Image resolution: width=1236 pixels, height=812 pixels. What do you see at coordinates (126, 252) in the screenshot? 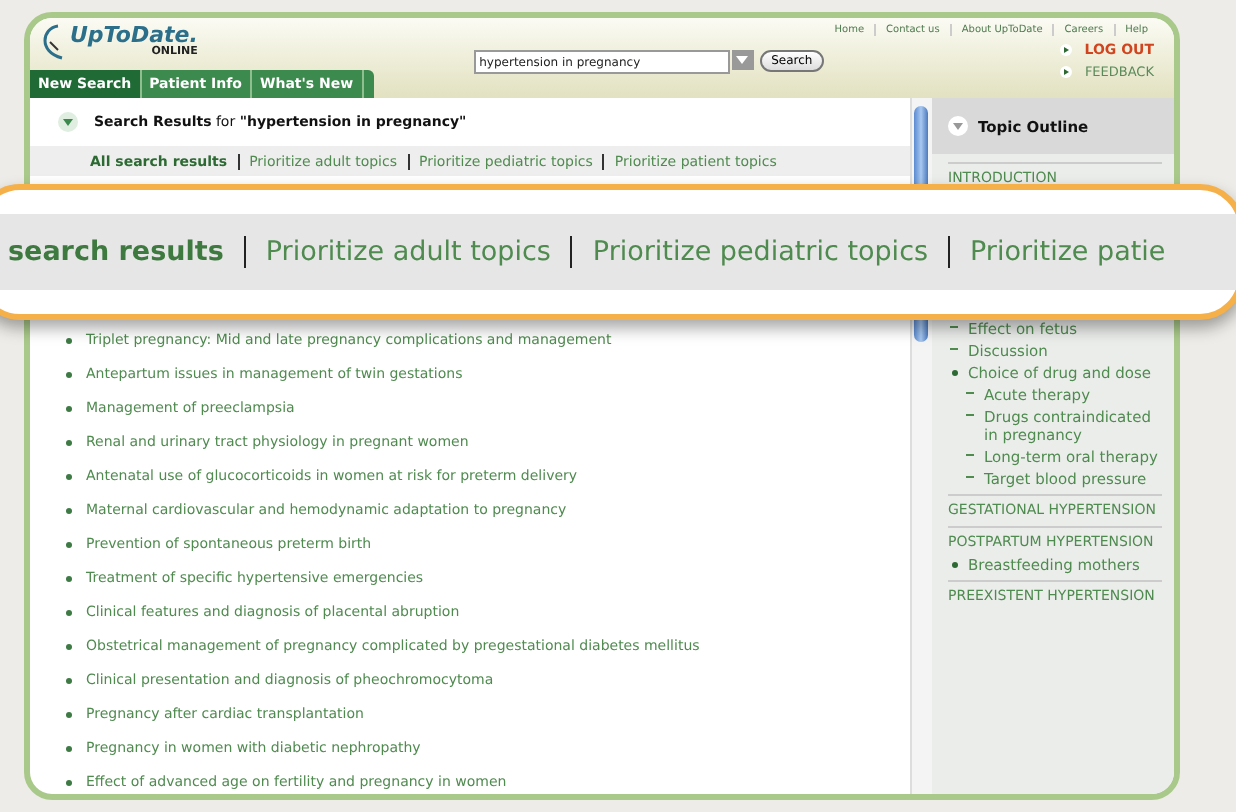
I see `filter-link: search results` at bounding box center [126, 252].